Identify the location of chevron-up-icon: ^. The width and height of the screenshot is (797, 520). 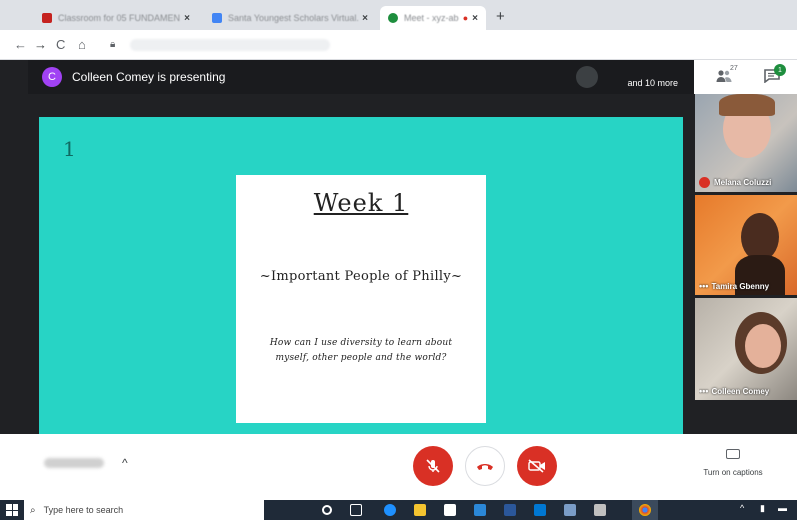
(125, 463).